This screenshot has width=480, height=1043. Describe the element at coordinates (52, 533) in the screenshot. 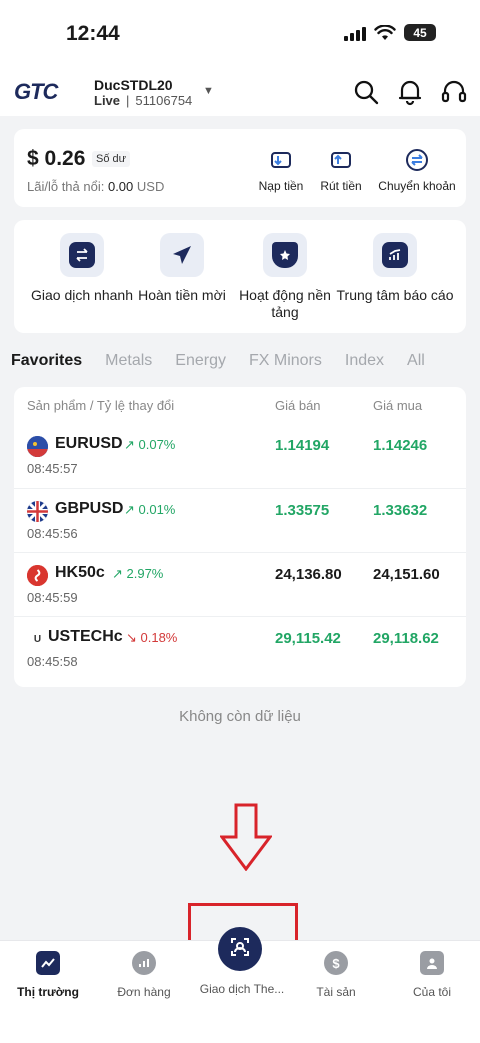

I see `timestamp: 08:45:56` at that location.